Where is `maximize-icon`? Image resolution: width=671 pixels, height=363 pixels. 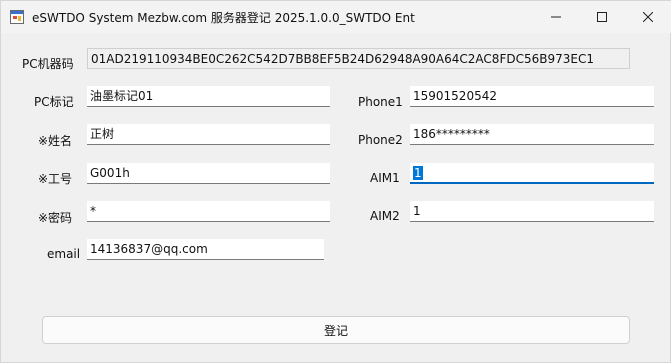
maximize-icon is located at coordinates (602, 17).